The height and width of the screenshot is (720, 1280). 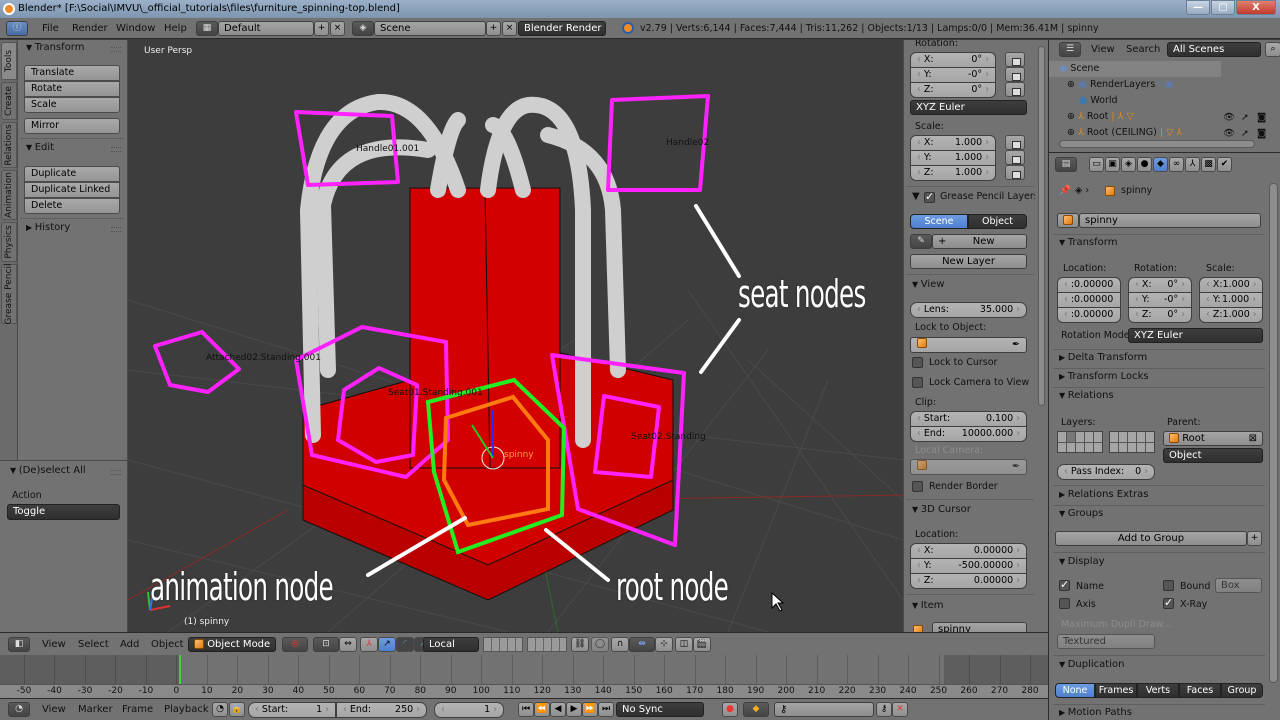 I want to click on expand-icon: ⊕, so click(x=1071, y=116).